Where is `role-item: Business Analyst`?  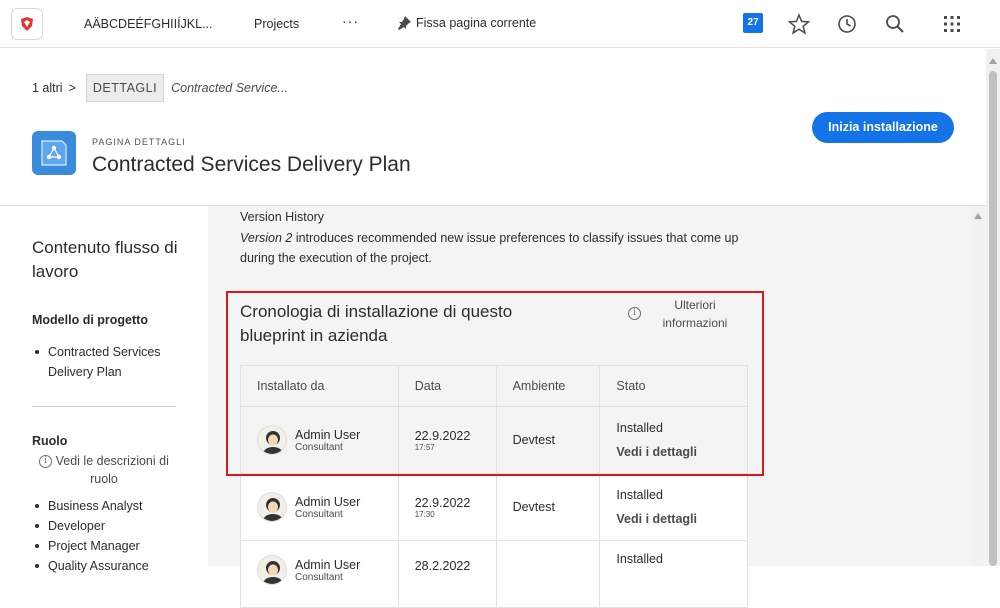 role-item: Business Analyst is located at coordinates (111, 506).